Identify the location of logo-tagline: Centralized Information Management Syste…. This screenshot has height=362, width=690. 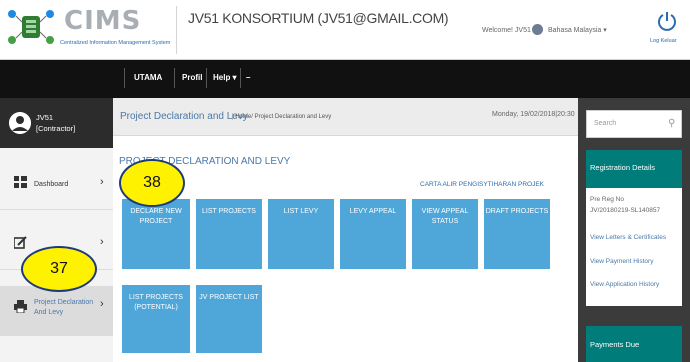
(115, 43).